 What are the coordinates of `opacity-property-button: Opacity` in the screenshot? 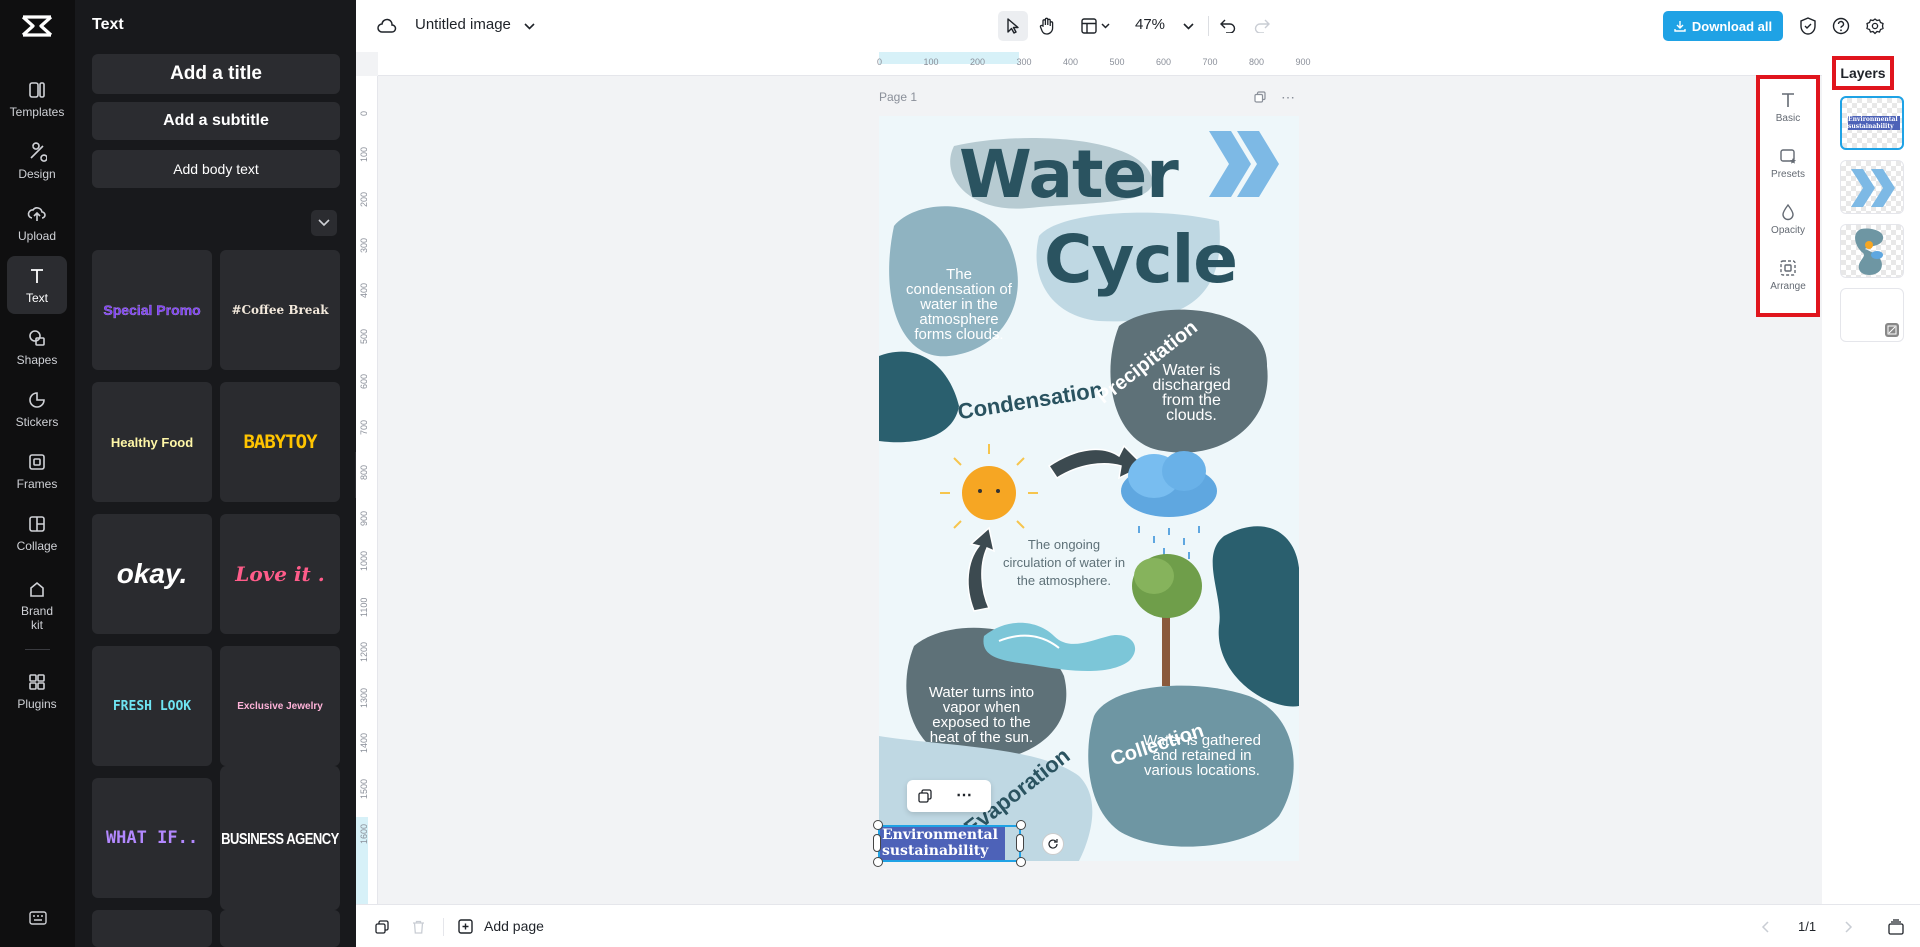 It's located at (1788, 219).